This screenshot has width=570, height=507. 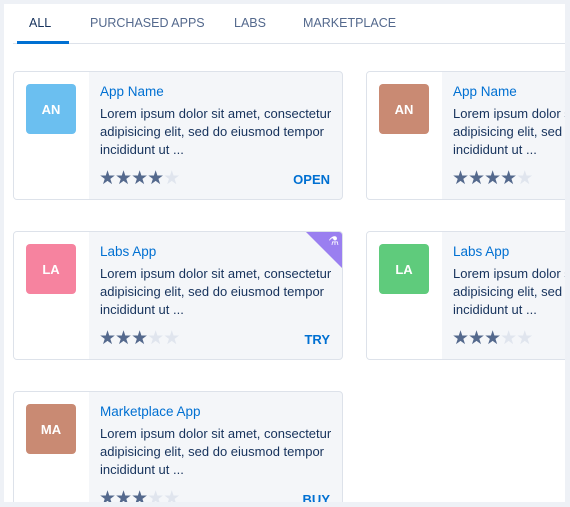 I want to click on app-avatar: MA, so click(x=51, y=429).